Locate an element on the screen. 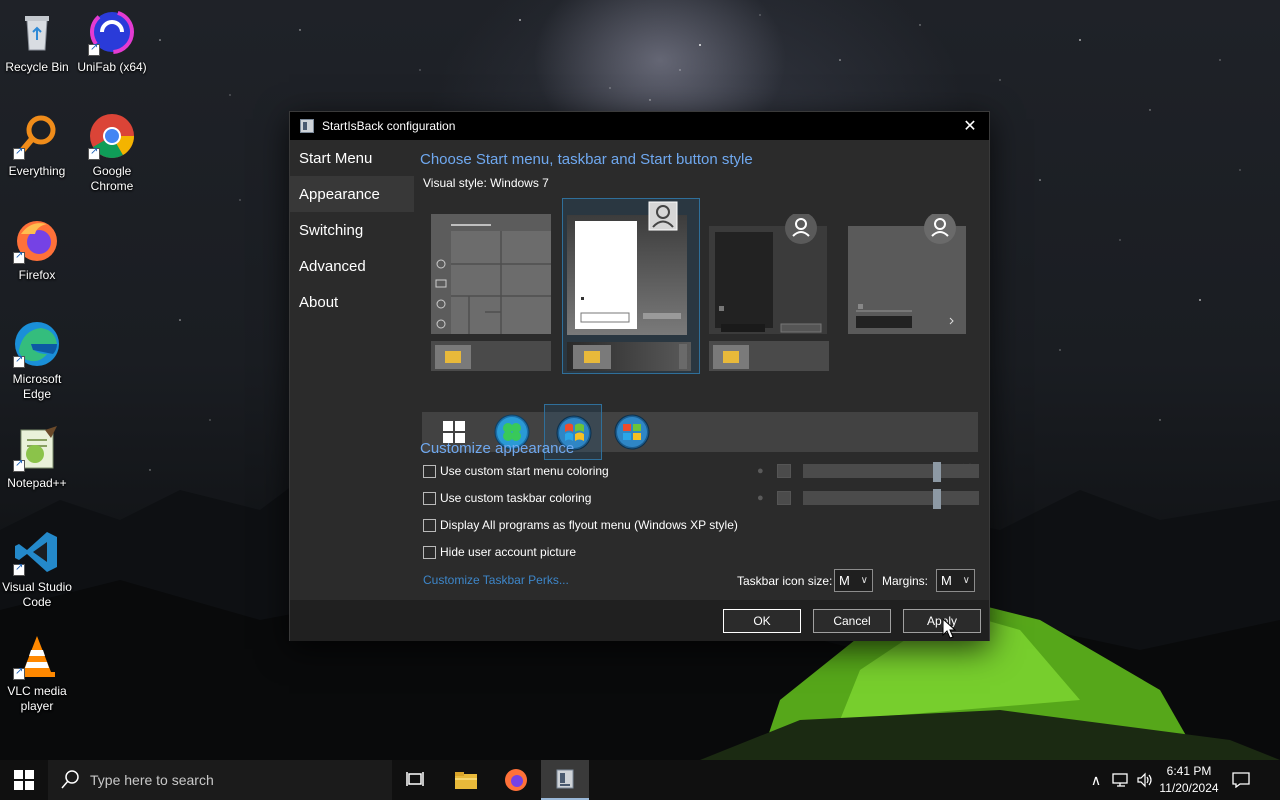  desktop-icon-label: Firefox is located at coordinates (37, 275).